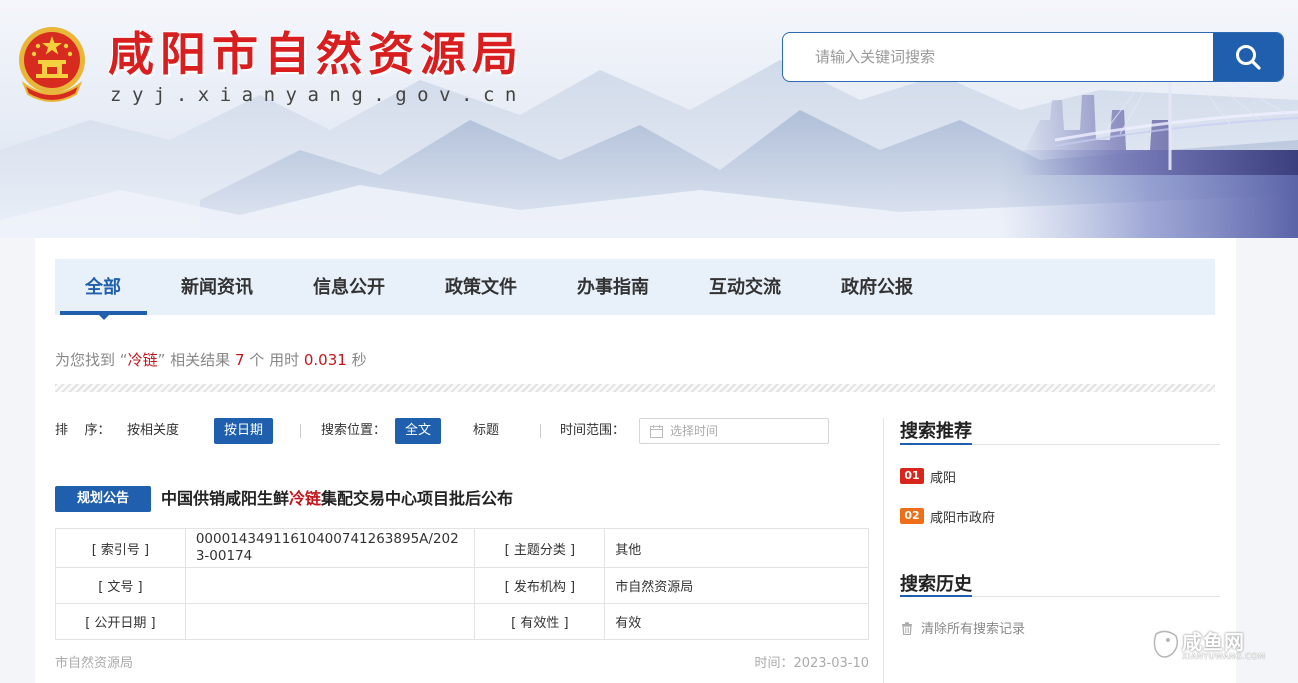 This screenshot has height=683, width=1298. Describe the element at coordinates (161, 360) in the screenshot. I see `summary-quote-close: ”` at that location.